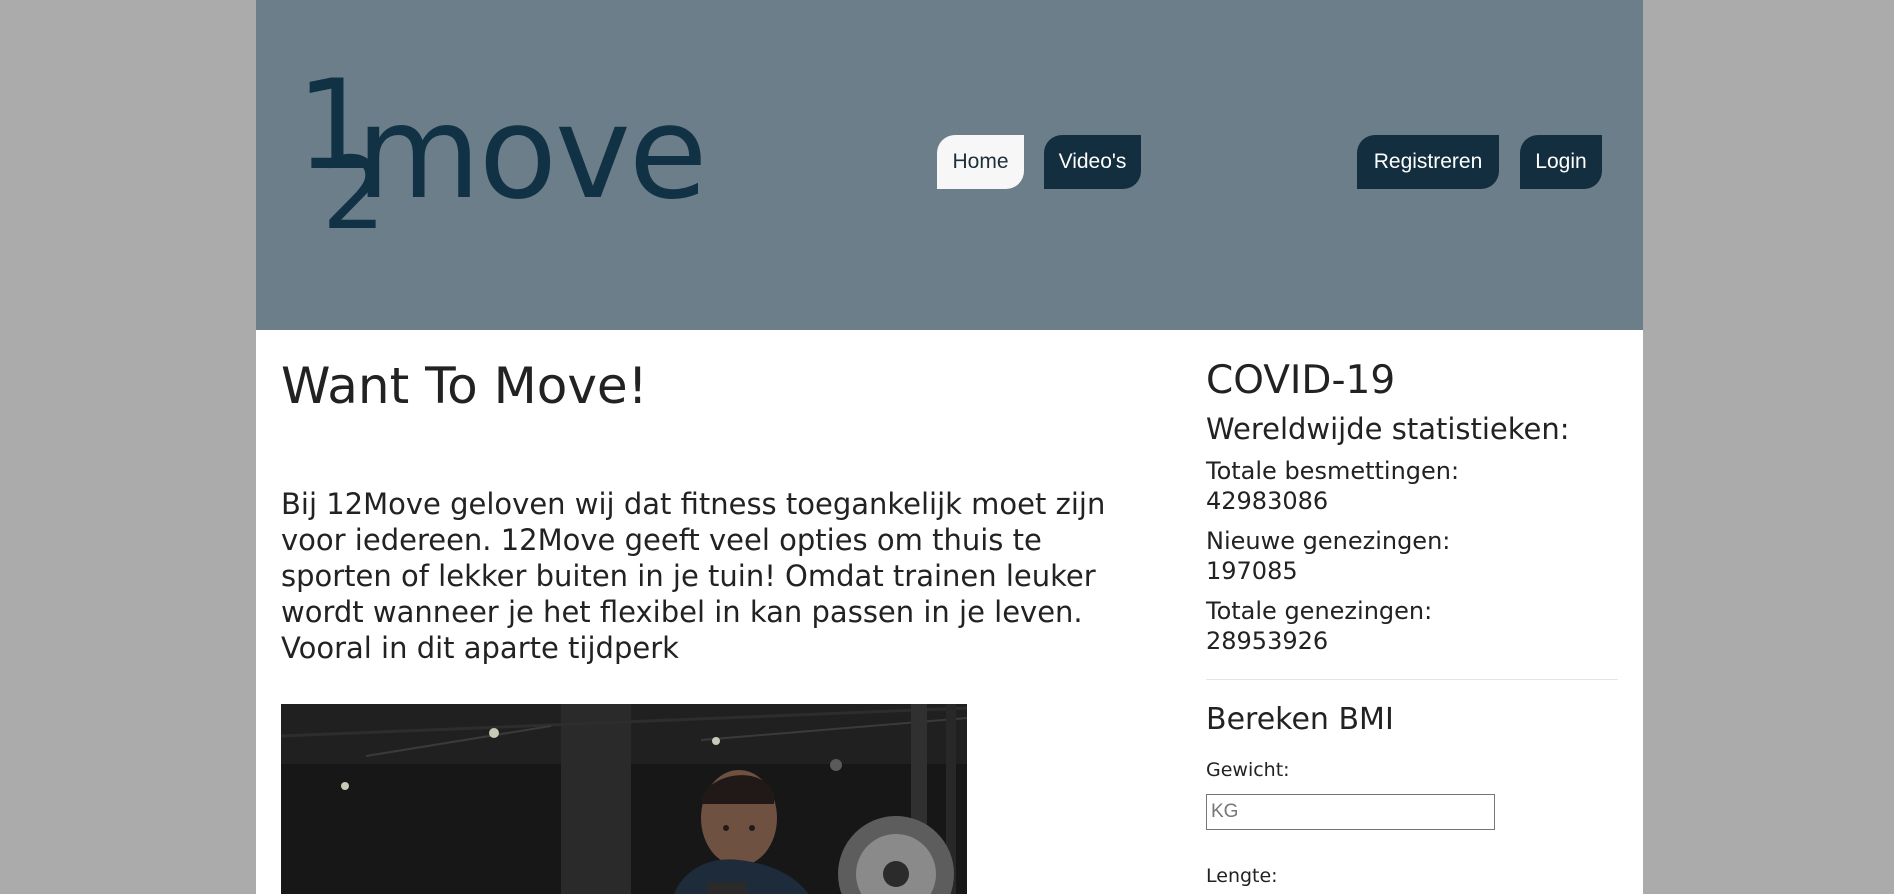  What do you see at coordinates (1388, 429) in the screenshot?
I see `covid-stats-title: Wereldwijde statistieken:` at bounding box center [1388, 429].